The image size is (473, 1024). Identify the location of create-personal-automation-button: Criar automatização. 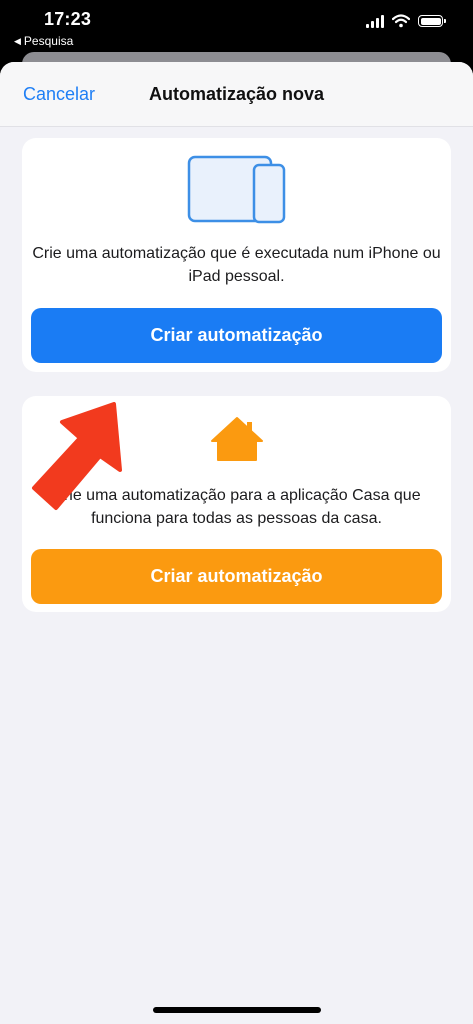
(236, 335).